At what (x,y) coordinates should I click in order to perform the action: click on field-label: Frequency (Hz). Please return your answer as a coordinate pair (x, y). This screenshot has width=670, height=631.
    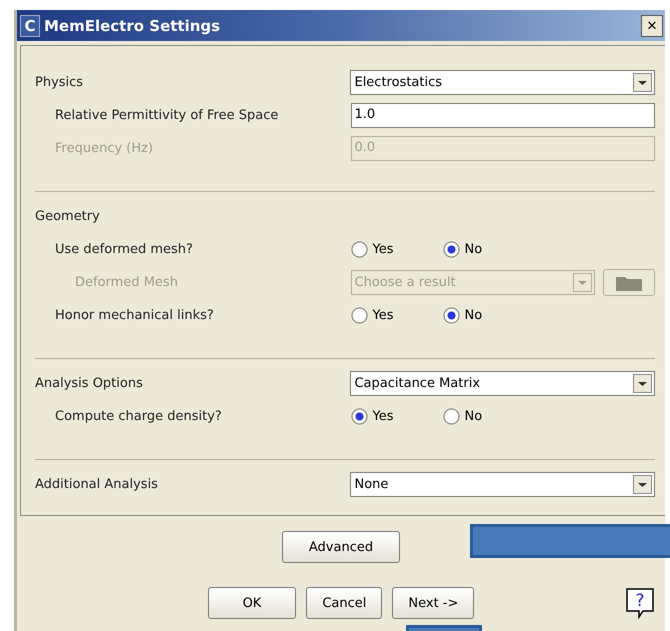
    Looking at the image, I should click on (104, 148).